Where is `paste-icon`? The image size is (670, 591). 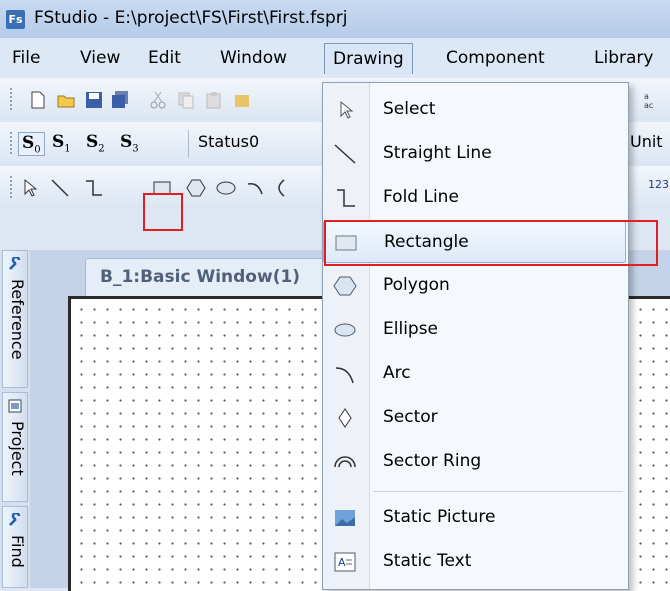
paste-icon is located at coordinates (214, 100).